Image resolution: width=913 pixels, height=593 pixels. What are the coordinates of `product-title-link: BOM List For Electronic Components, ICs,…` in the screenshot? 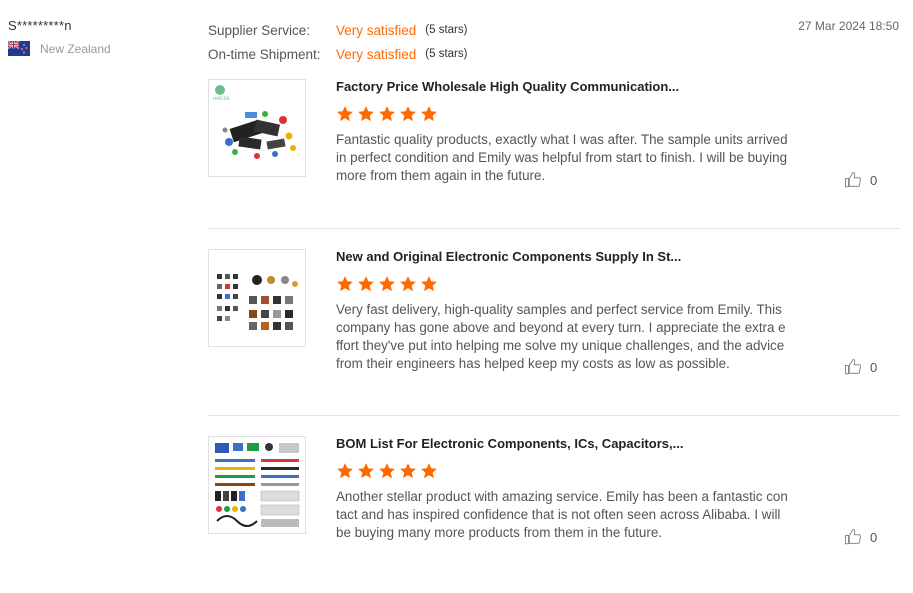 It's located at (562, 443).